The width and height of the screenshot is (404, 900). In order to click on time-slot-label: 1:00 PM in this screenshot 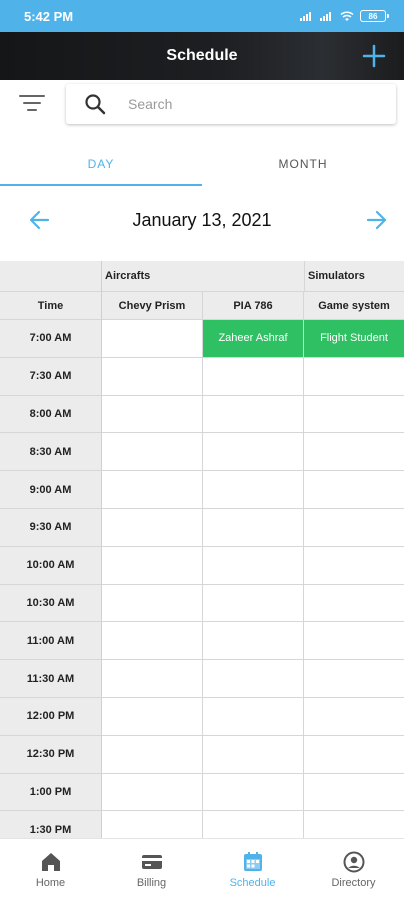, I will do `click(51, 792)`.